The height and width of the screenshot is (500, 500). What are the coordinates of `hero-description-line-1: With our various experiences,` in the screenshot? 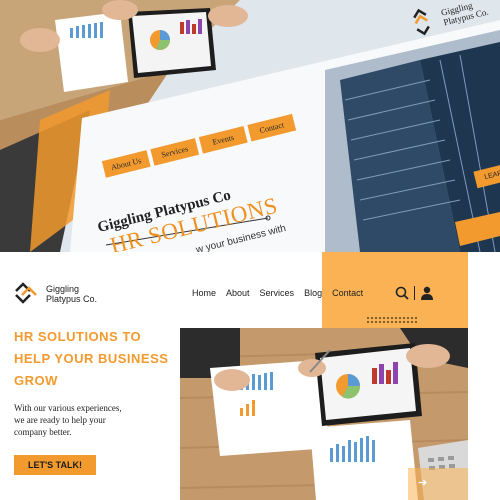 It's located at (68, 408).